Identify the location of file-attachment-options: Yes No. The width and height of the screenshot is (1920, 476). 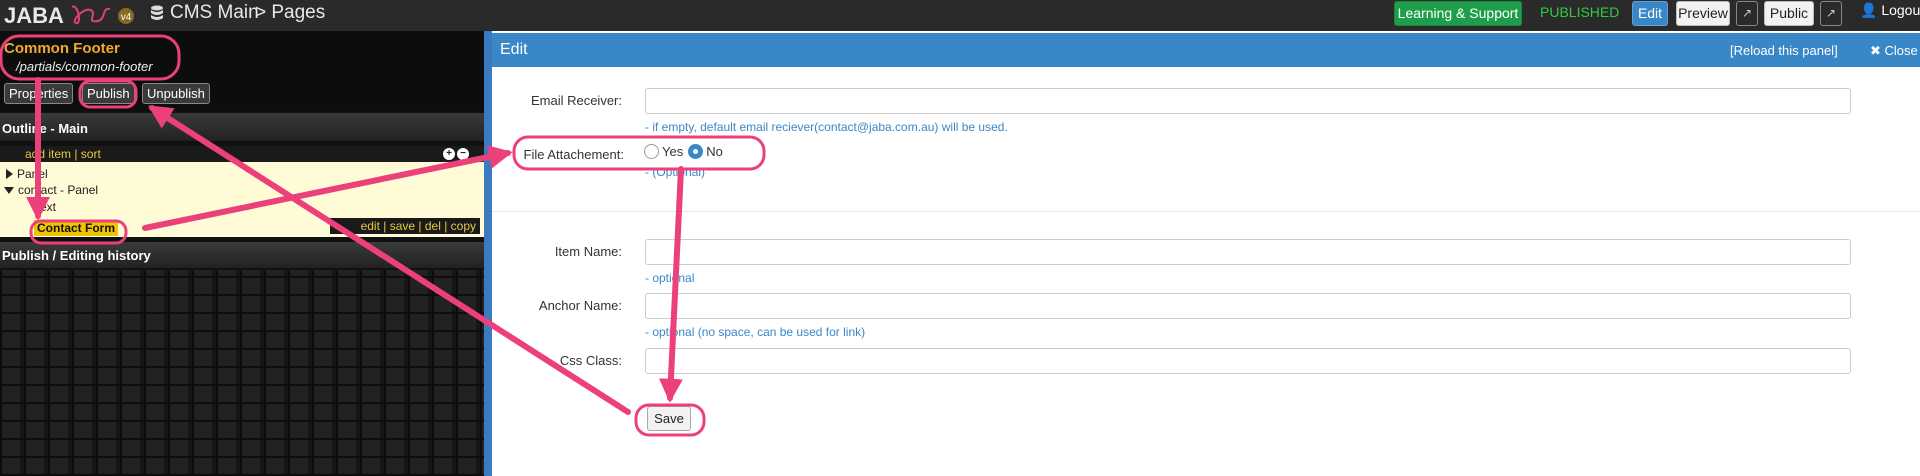
(683, 151).